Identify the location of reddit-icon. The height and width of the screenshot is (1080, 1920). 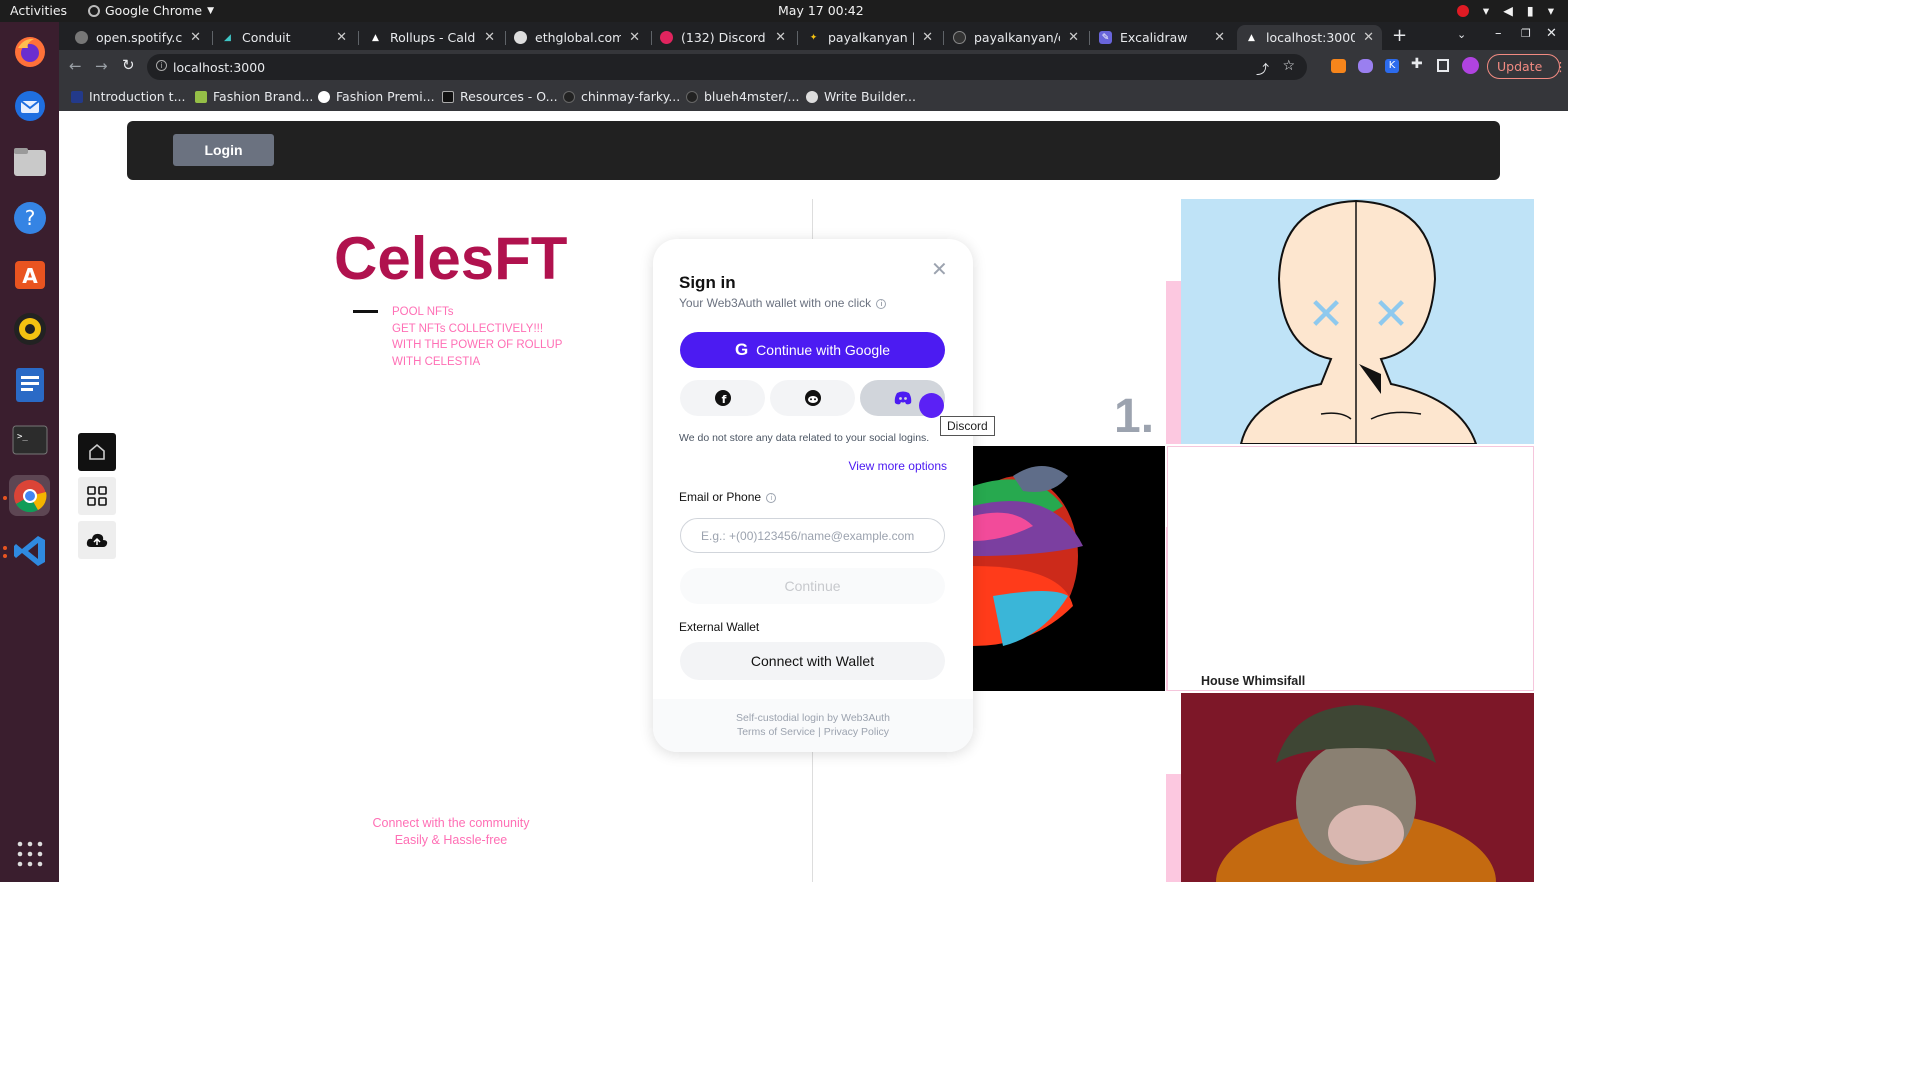
(812, 398).